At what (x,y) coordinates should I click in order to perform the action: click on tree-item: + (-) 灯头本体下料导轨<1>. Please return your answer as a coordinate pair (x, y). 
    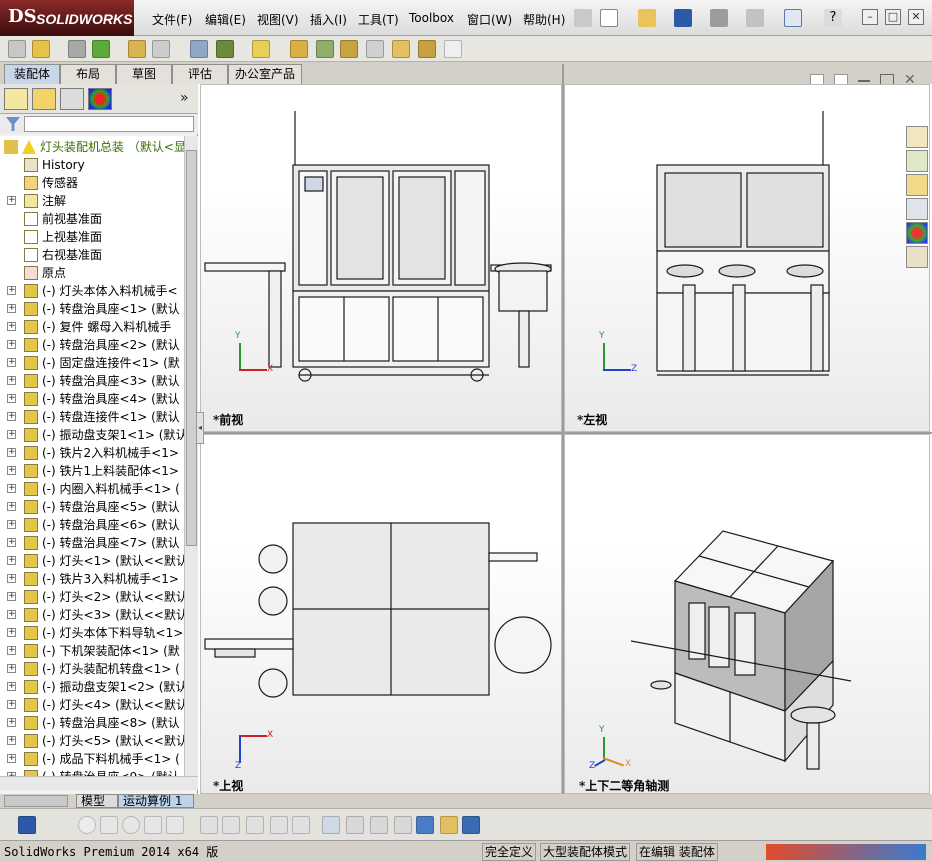
    Looking at the image, I should click on (92, 633).